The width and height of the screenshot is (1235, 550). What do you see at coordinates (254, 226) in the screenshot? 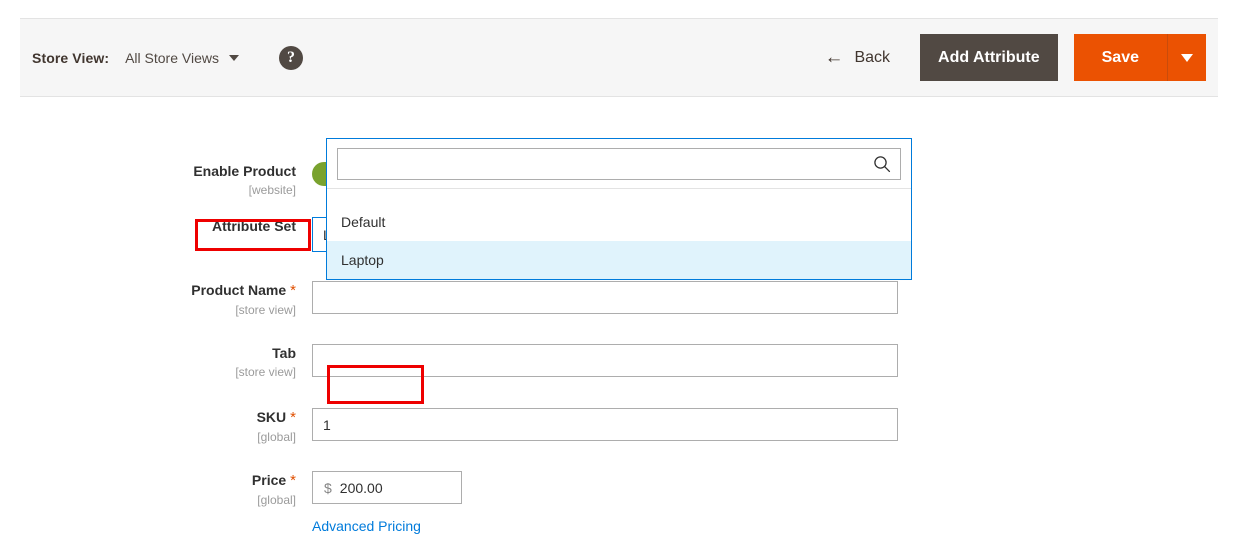
I see `attribute-set-label: Attribute Set` at bounding box center [254, 226].